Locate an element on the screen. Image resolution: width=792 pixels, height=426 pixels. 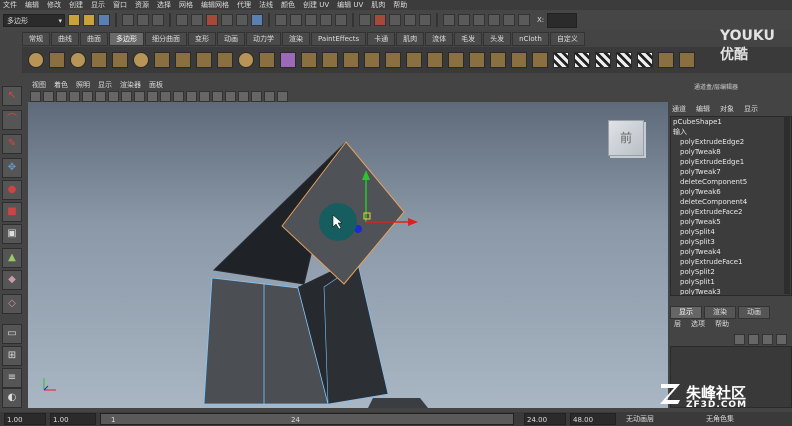
viewport-menu-item: 面板 is located at coordinates (156, 85).